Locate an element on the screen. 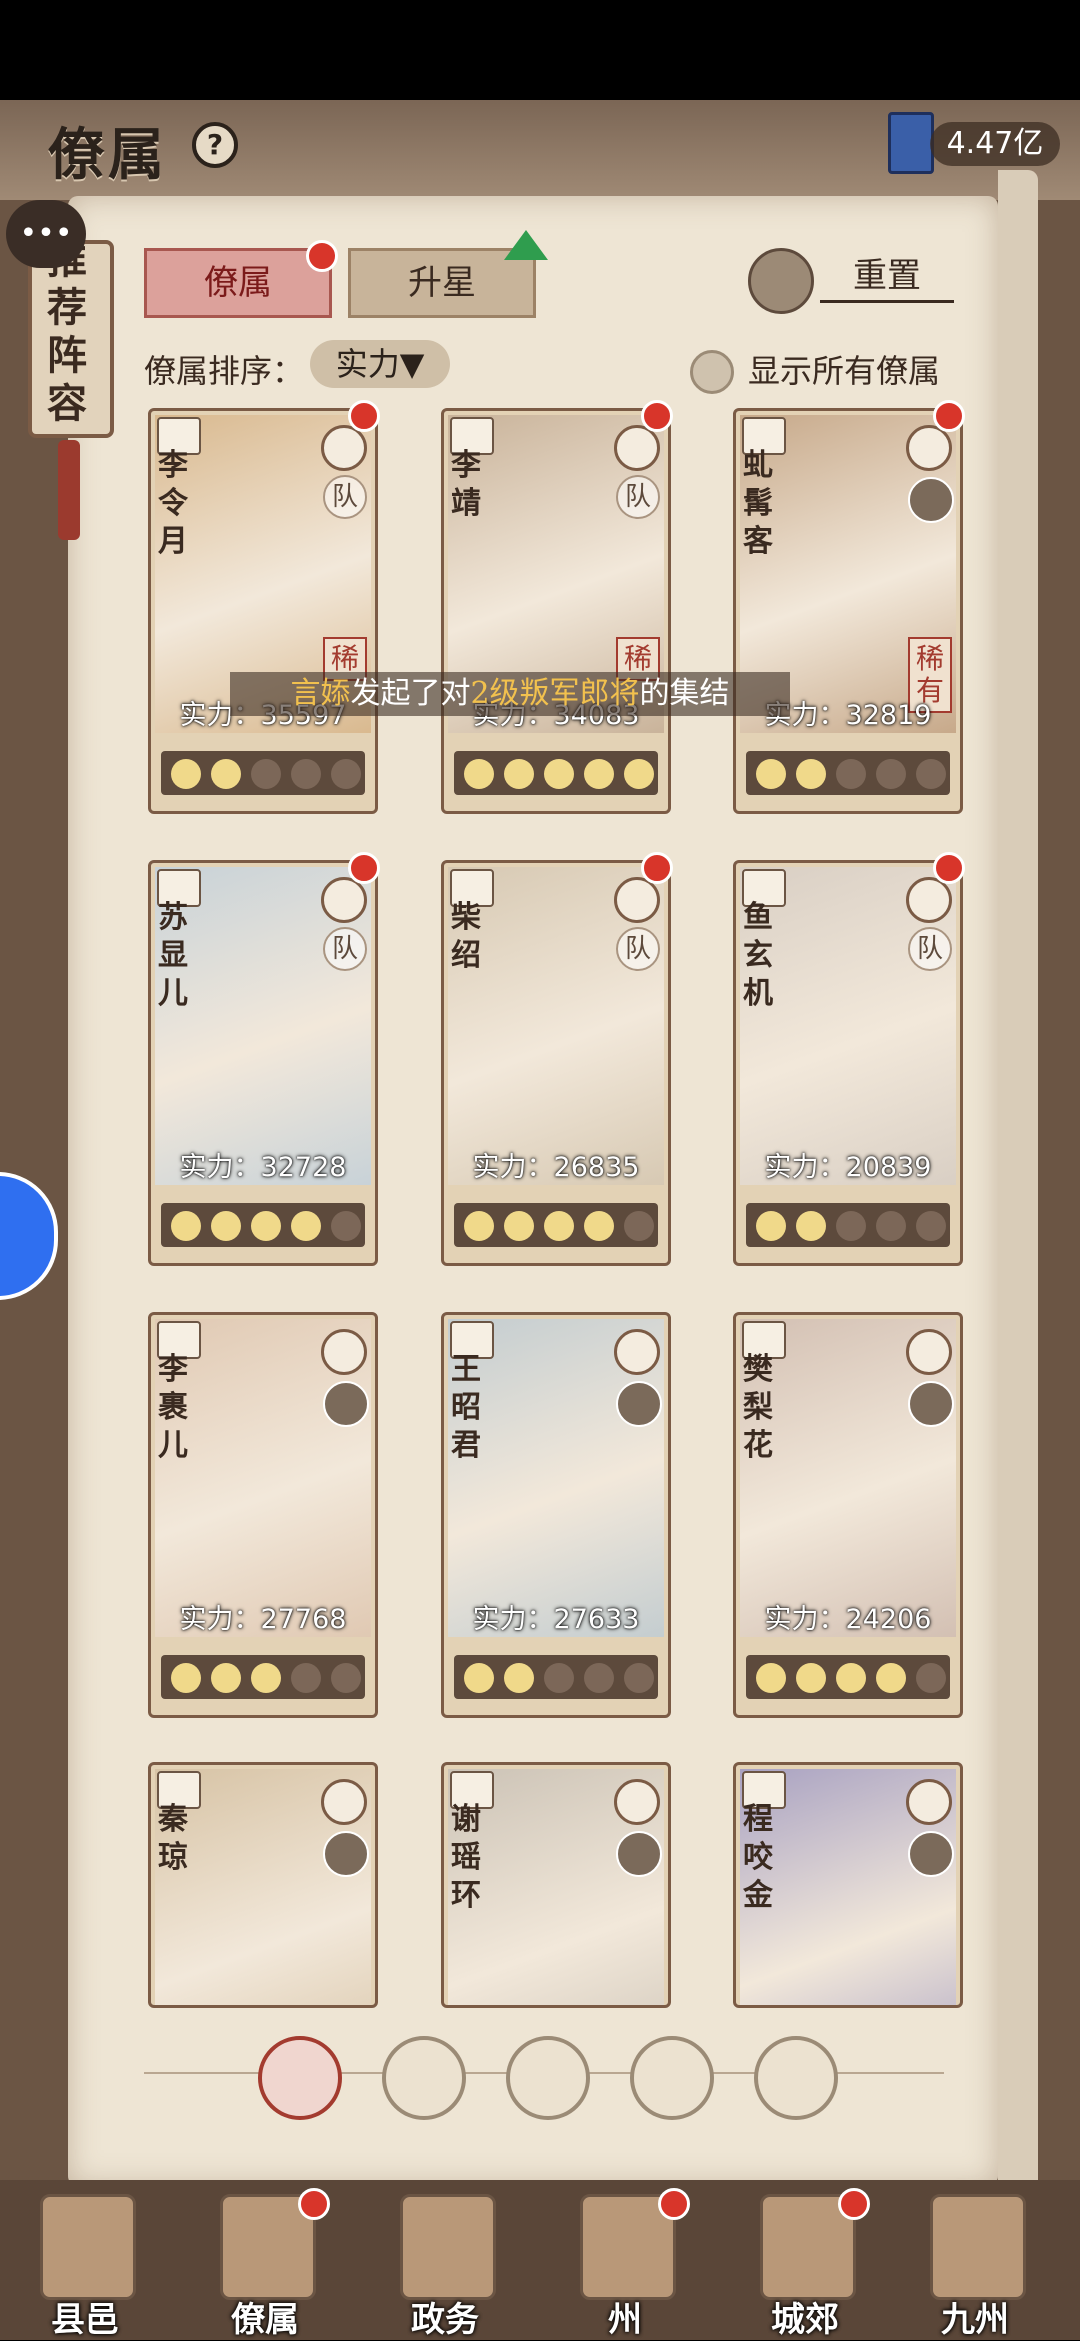 The width and height of the screenshot is (1080, 2341). crest-c-icon is located at coordinates (796, 2078).